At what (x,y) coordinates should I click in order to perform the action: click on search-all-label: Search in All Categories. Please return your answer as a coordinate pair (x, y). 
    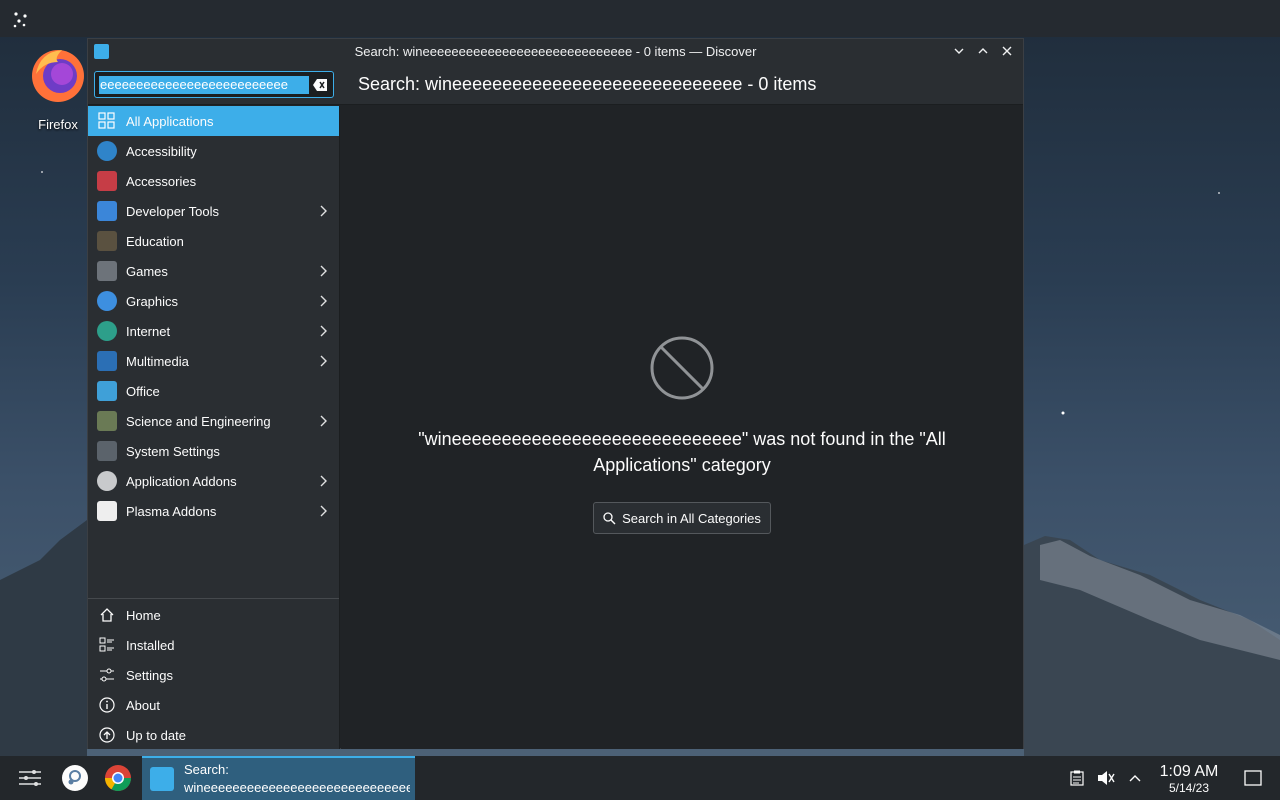
    Looking at the image, I should click on (691, 518).